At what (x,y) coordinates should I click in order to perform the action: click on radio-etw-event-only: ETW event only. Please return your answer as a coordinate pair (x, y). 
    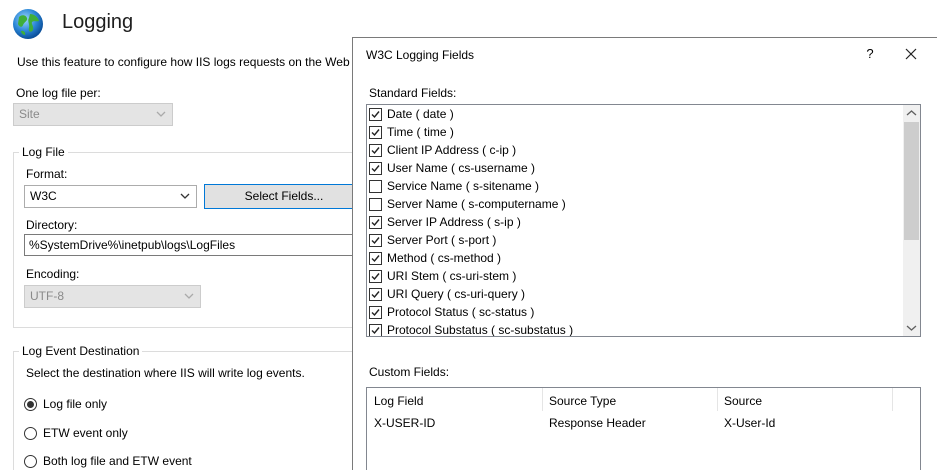
    Looking at the image, I should click on (76, 433).